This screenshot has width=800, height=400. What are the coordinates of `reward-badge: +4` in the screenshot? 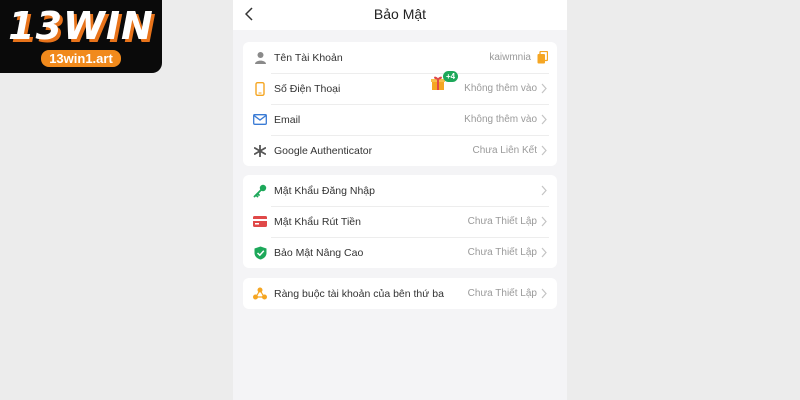 It's located at (451, 76).